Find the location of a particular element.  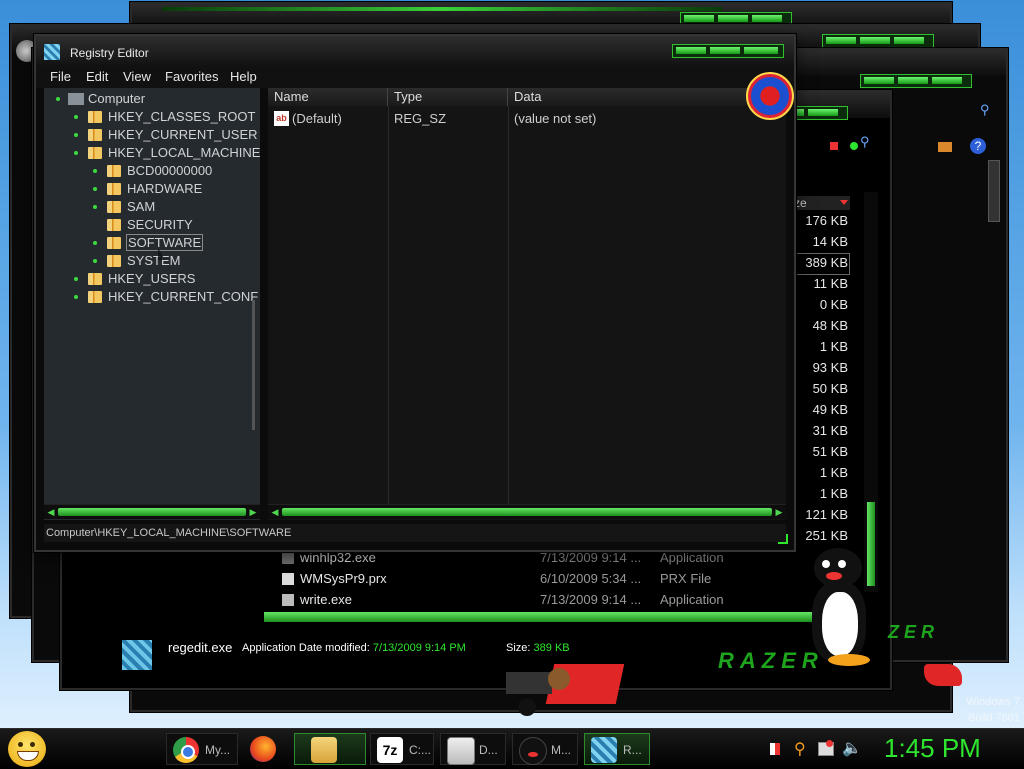

list-hscroll: ◀ ▶ is located at coordinates (527, 511).